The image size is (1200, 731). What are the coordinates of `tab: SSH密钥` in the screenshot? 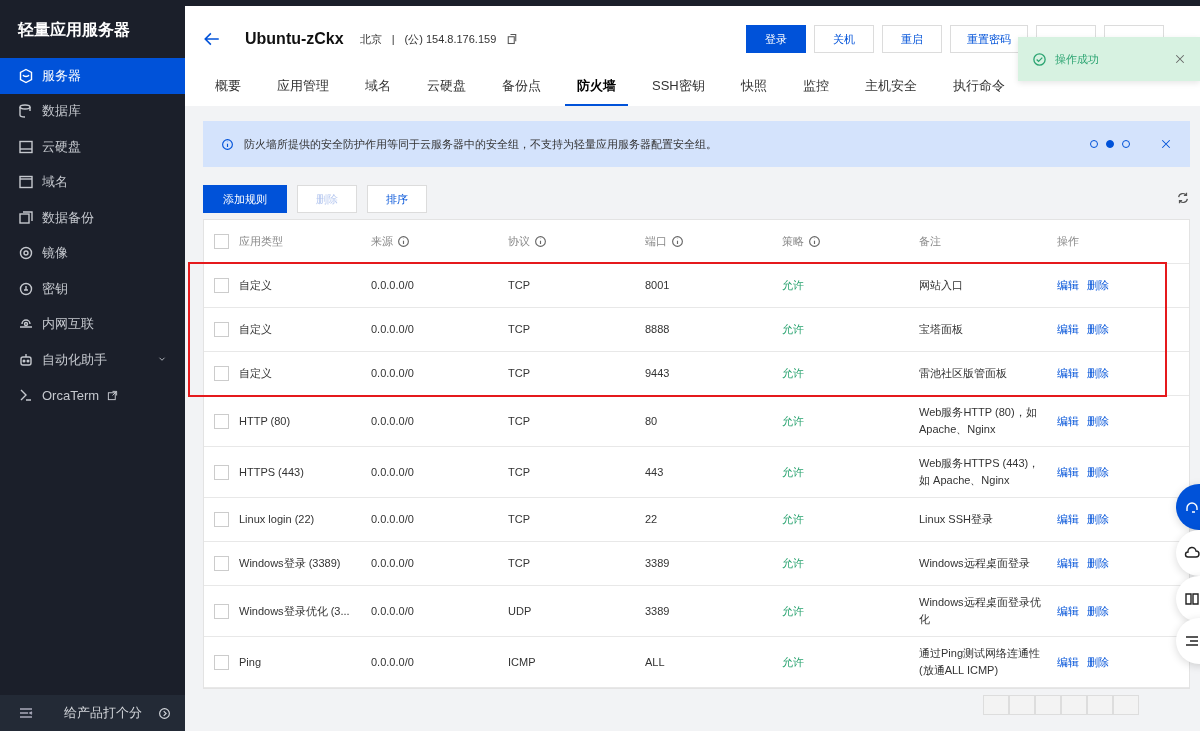 It's located at (678, 87).